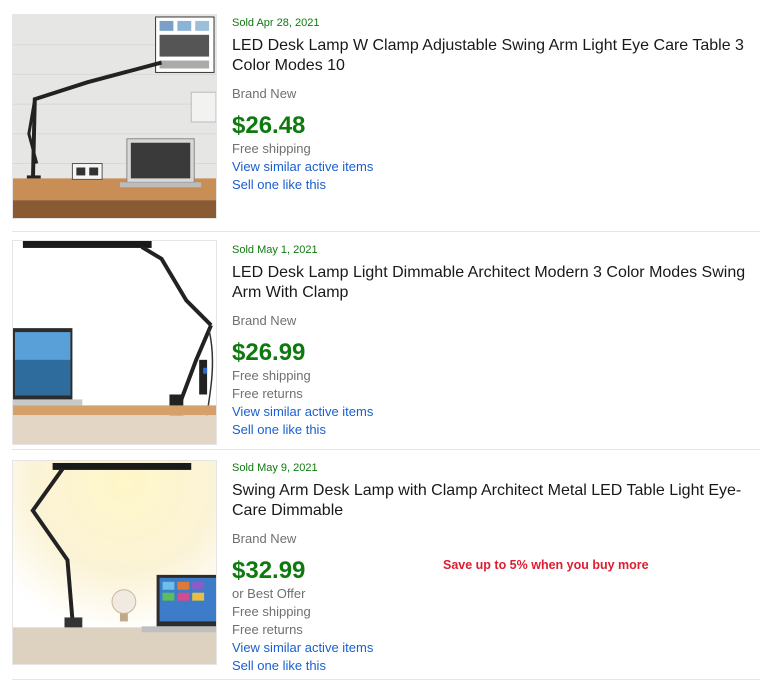  What do you see at coordinates (269, 352) in the screenshot?
I see `sold-price: $26.99` at bounding box center [269, 352].